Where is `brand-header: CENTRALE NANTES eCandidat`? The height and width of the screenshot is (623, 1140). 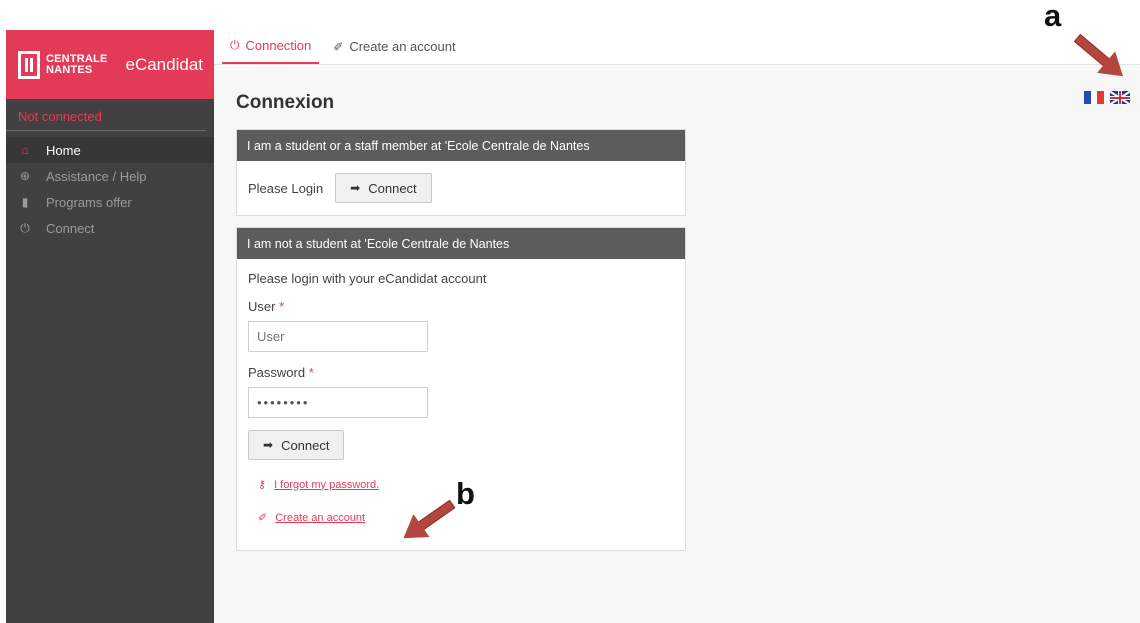
brand-header: CENTRALE NANTES eCandidat is located at coordinates (110, 64).